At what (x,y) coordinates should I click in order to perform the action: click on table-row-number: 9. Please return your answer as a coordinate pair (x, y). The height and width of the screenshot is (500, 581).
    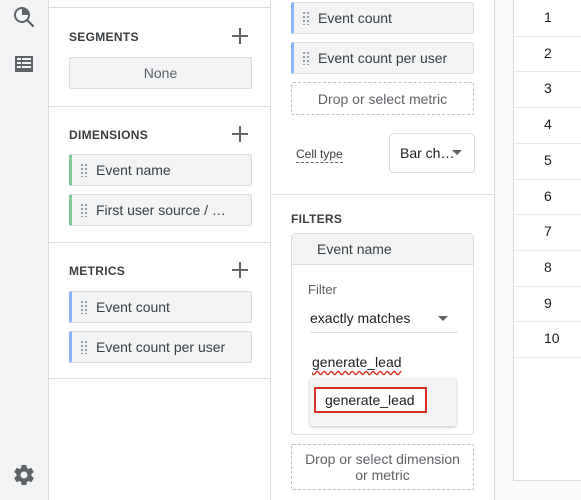
    Looking at the image, I should click on (548, 302).